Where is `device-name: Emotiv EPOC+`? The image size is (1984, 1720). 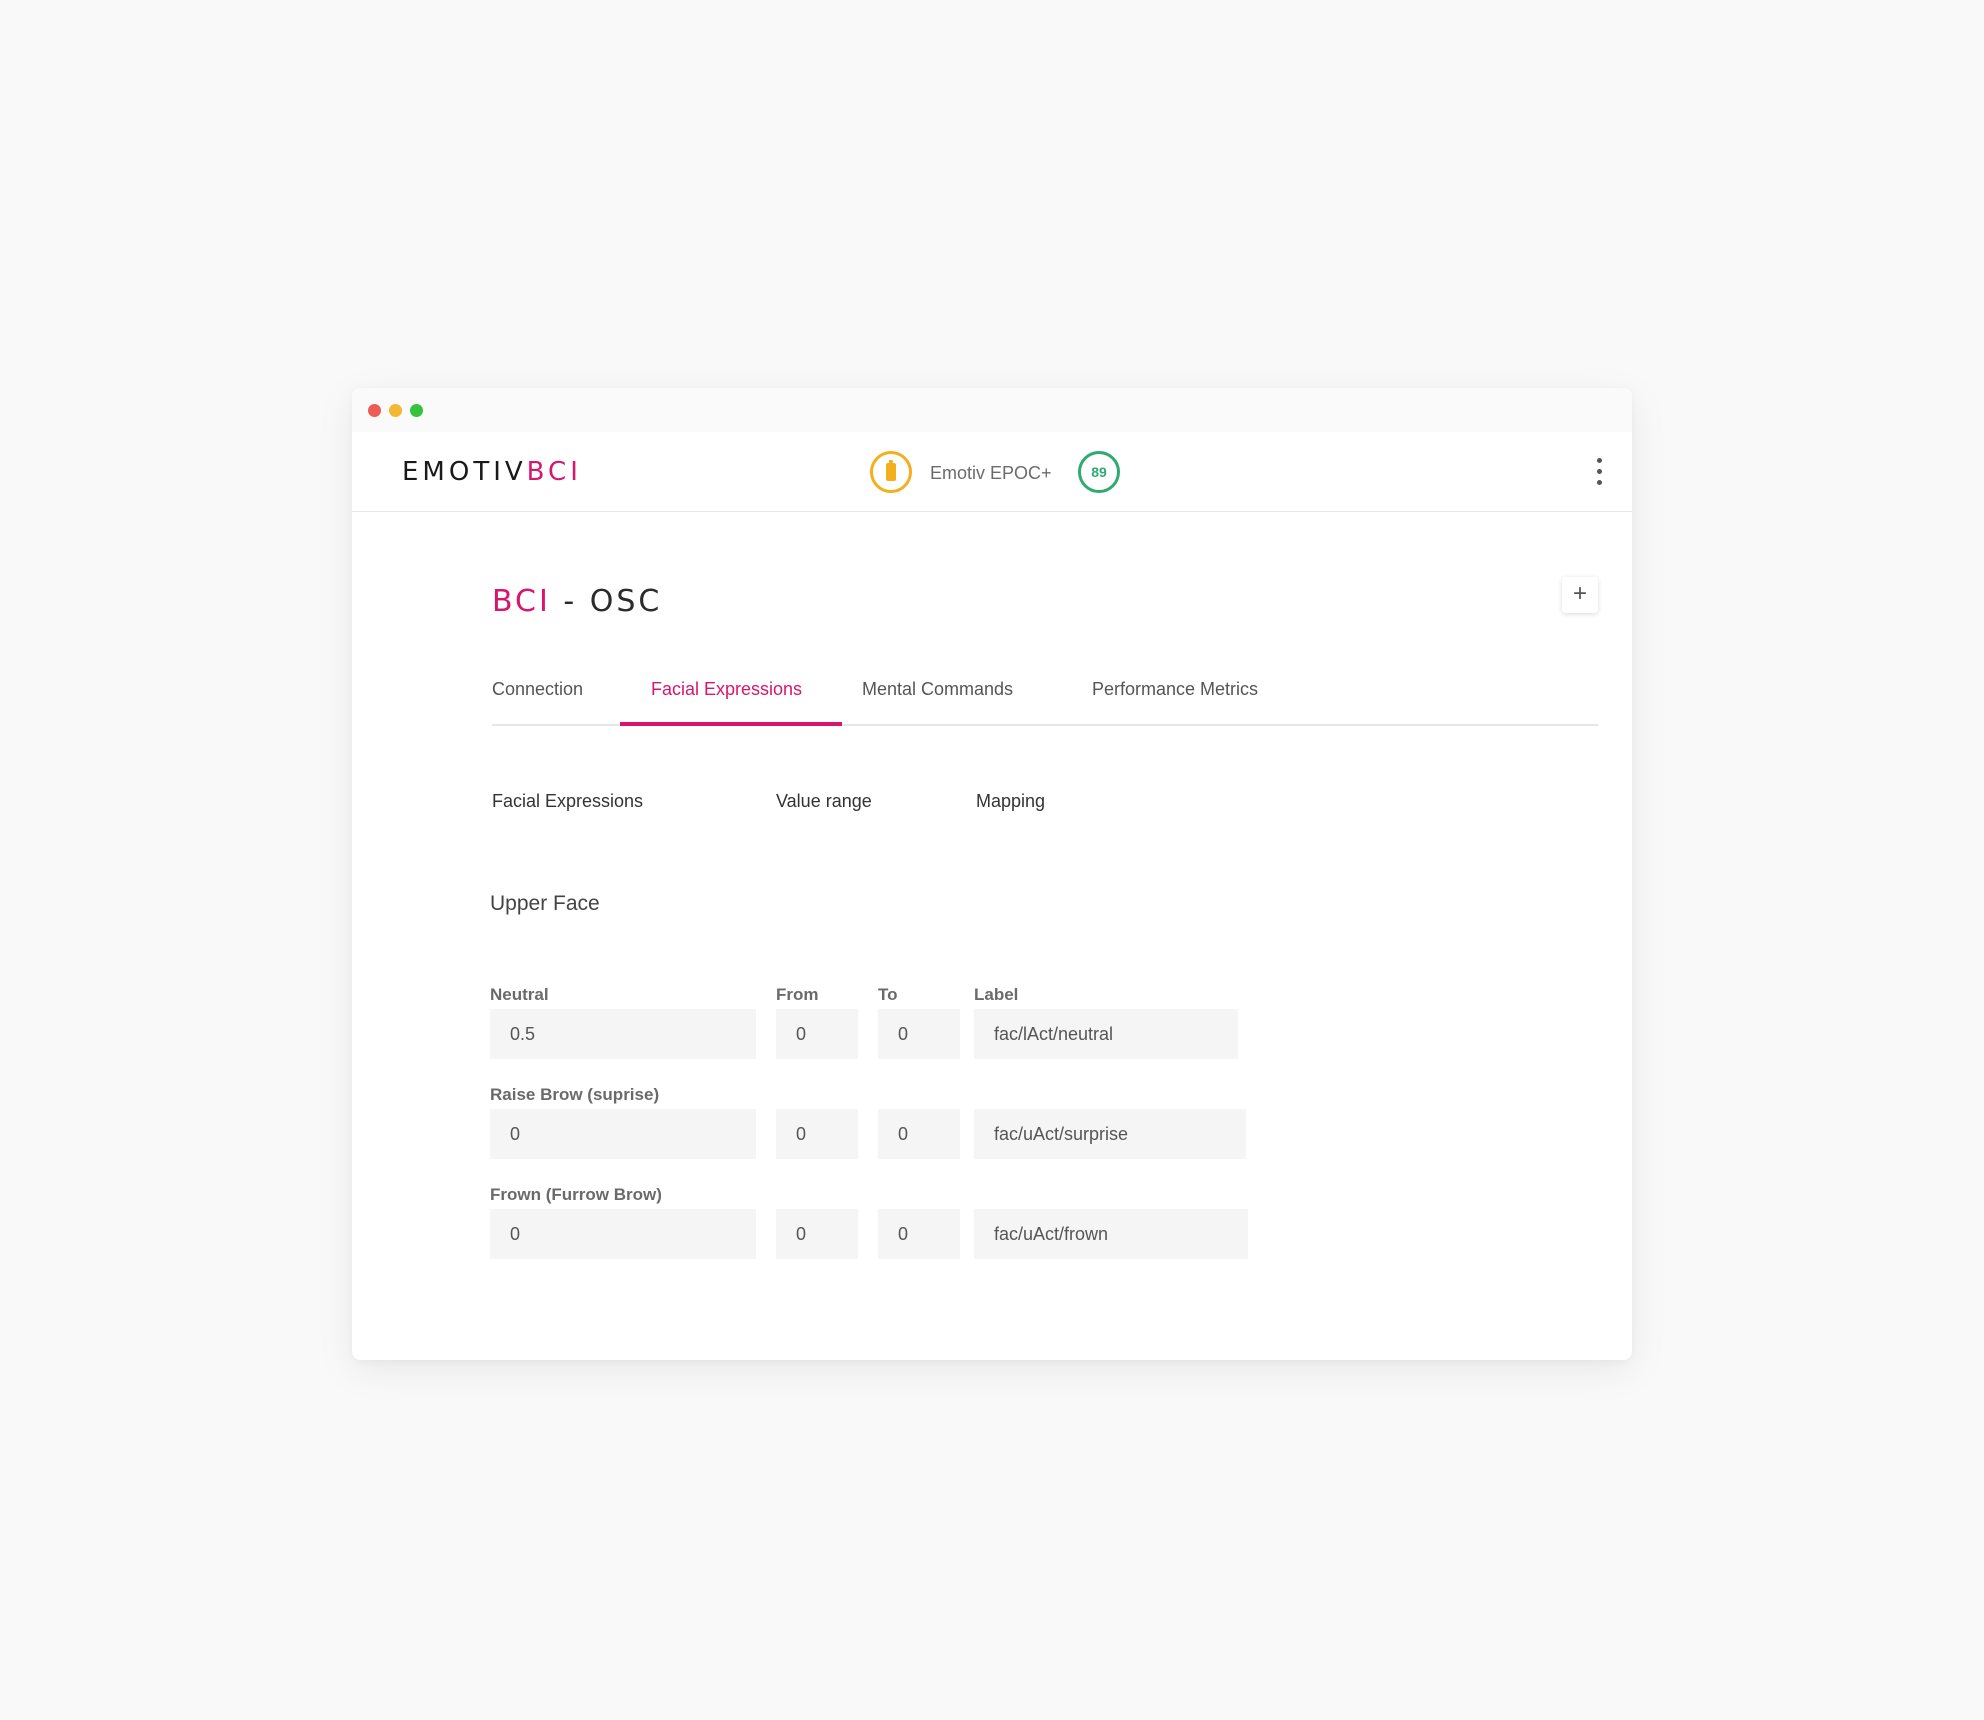
device-name: Emotiv EPOC+ is located at coordinates (991, 473).